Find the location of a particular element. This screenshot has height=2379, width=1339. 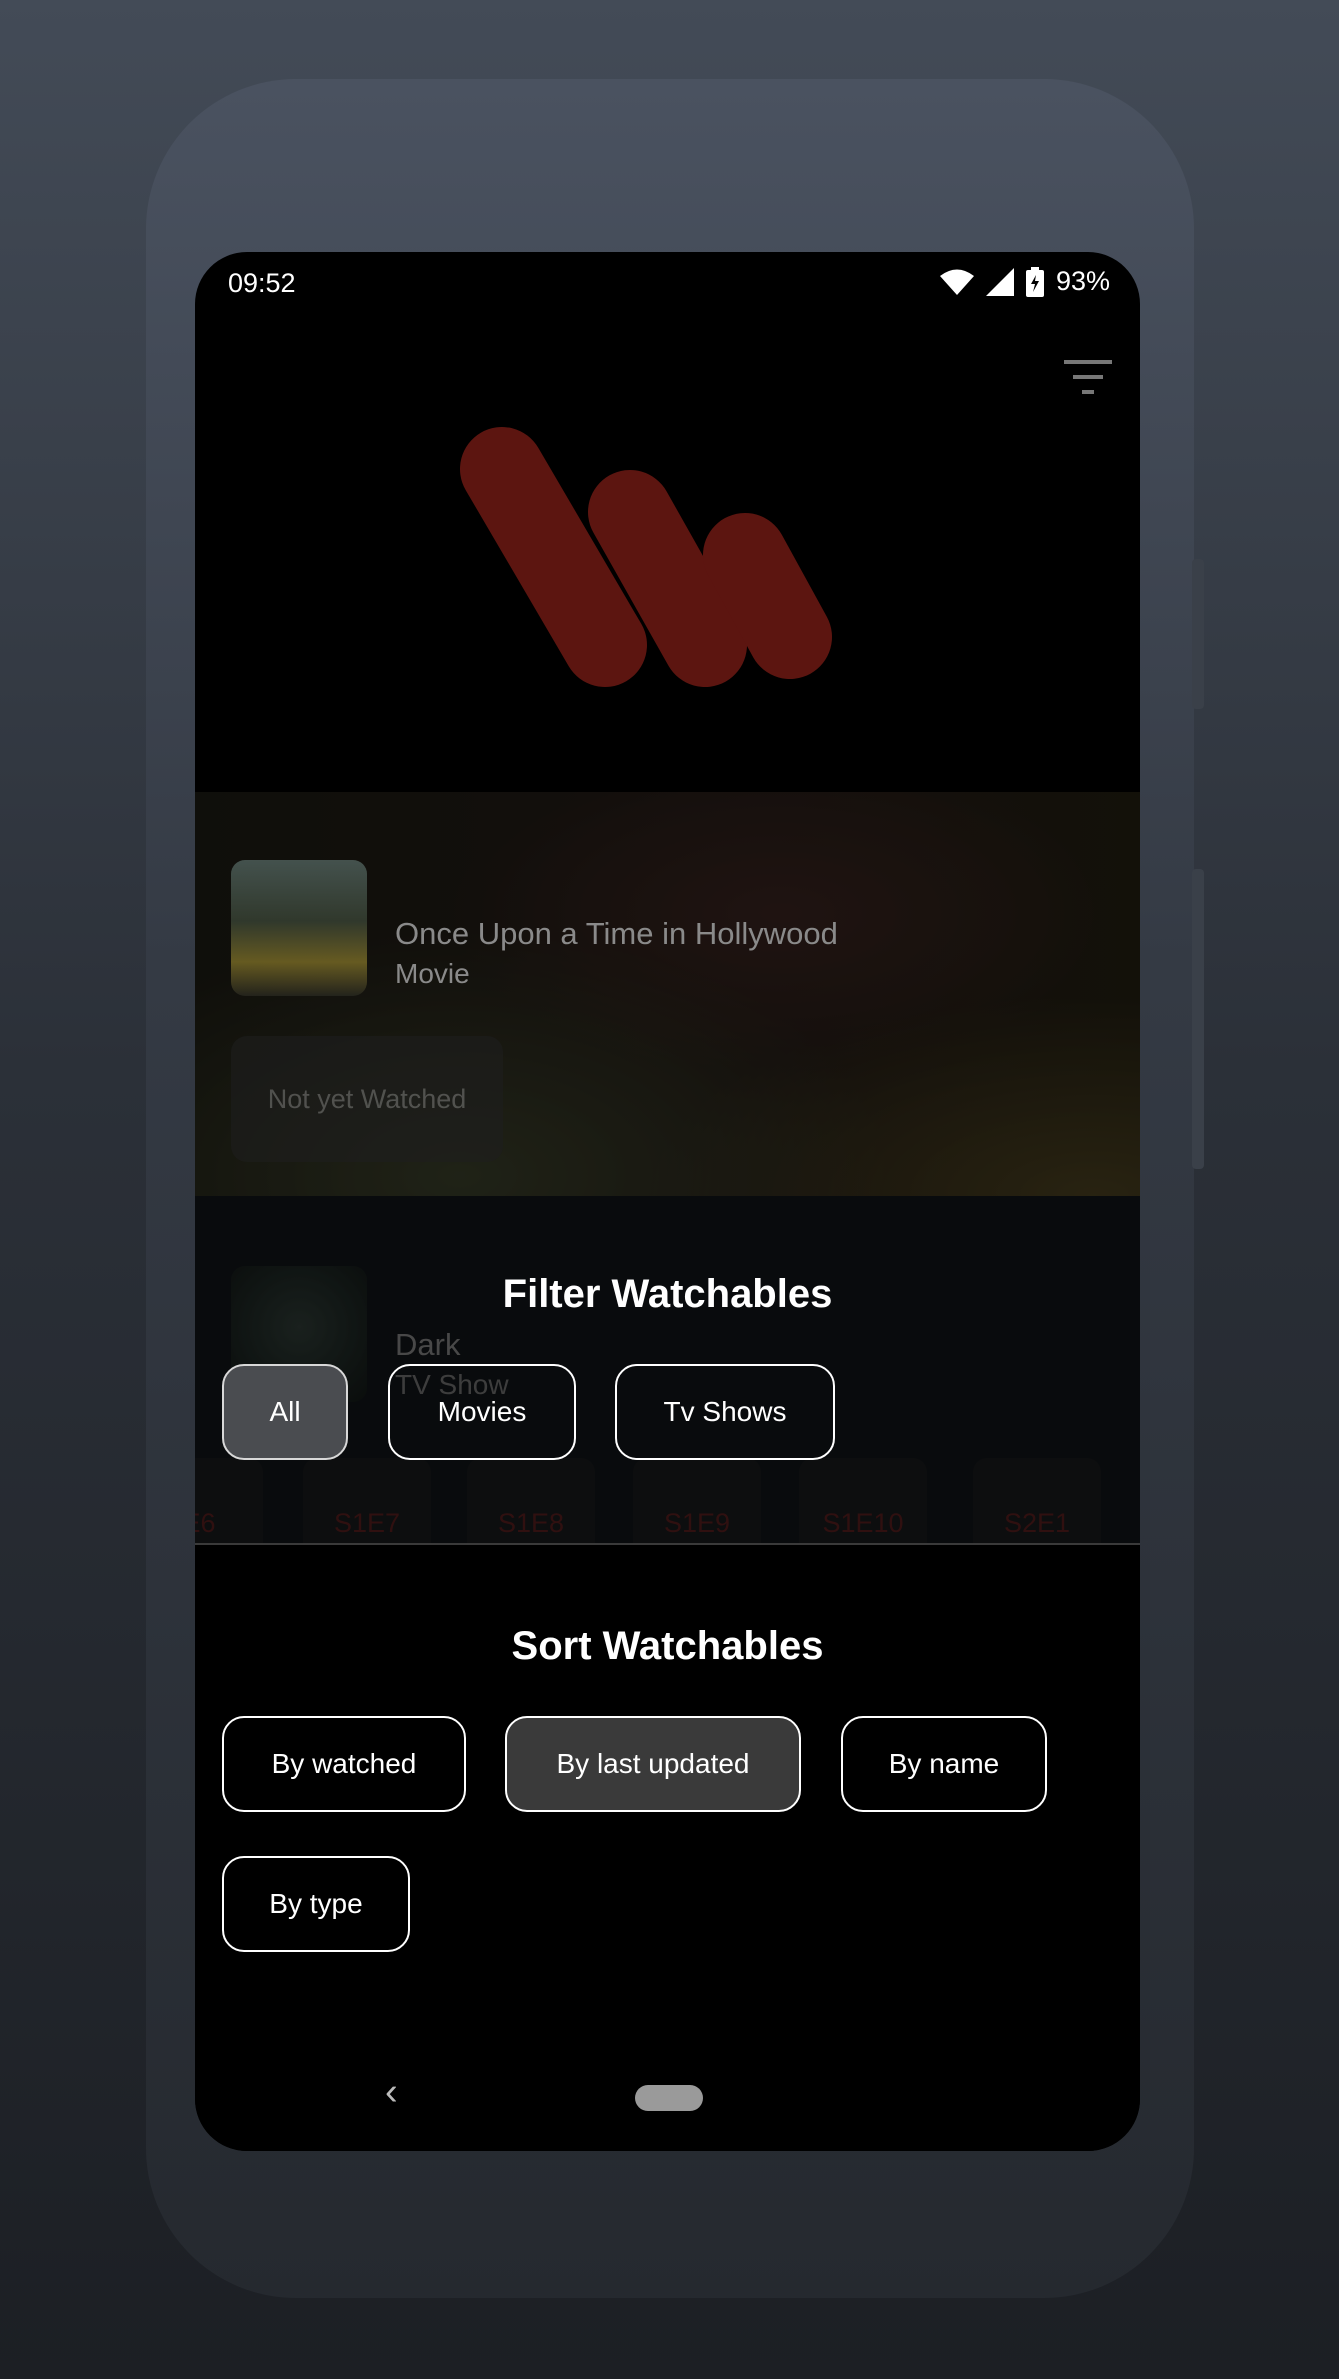

card-title: Once Upon a Time in Hollywood is located at coordinates (616, 933).